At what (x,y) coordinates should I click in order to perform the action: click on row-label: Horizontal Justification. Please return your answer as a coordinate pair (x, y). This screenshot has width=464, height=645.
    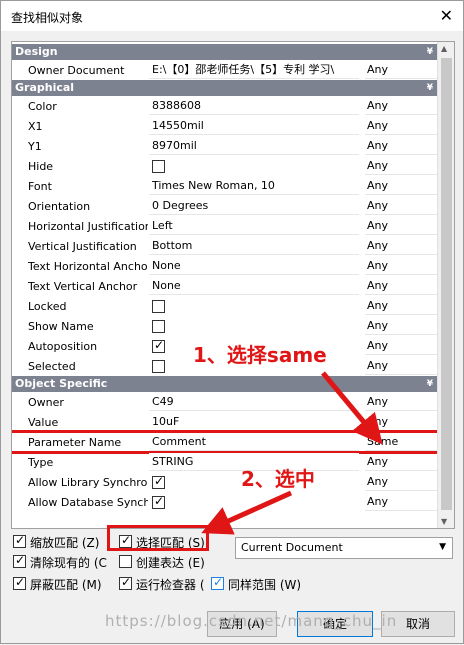
    Looking at the image, I should click on (88, 226).